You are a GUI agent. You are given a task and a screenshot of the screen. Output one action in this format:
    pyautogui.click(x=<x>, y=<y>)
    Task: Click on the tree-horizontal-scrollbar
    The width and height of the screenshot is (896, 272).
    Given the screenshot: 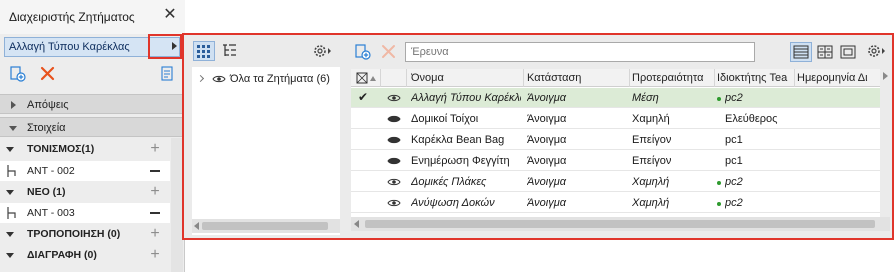 What is the action you would take?
    pyautogui.click(x=266, y=226)
    